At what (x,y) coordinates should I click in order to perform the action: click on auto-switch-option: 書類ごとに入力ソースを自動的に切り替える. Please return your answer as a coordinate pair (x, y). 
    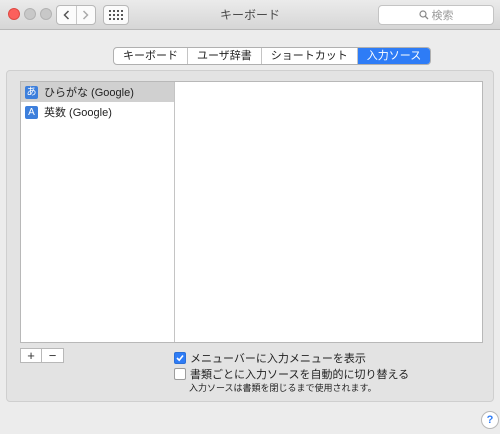
    Looking at the image, I should click on (291, 374).